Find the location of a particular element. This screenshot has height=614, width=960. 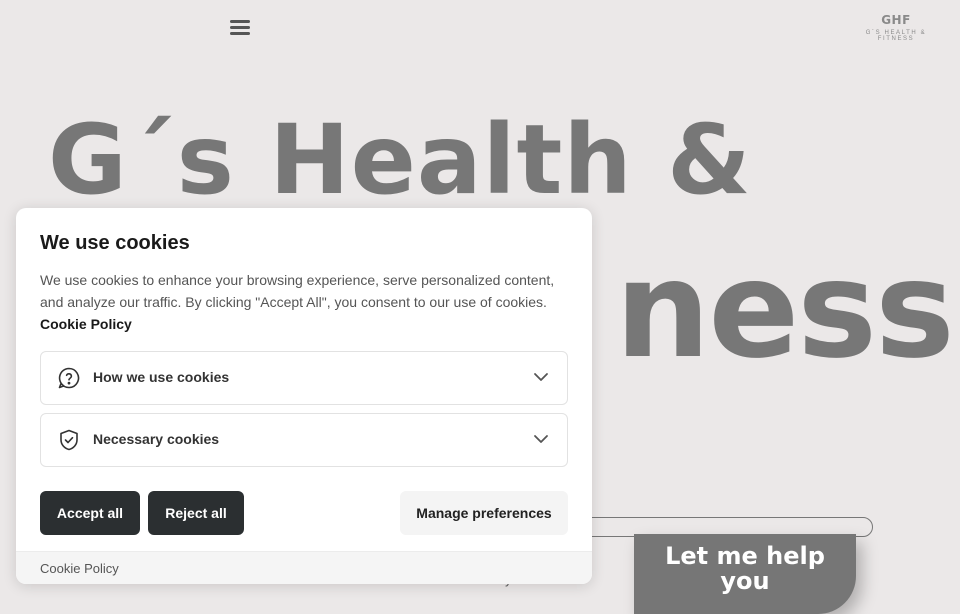

accordion-label: How we use cookies is located at coordinates (161, 377).